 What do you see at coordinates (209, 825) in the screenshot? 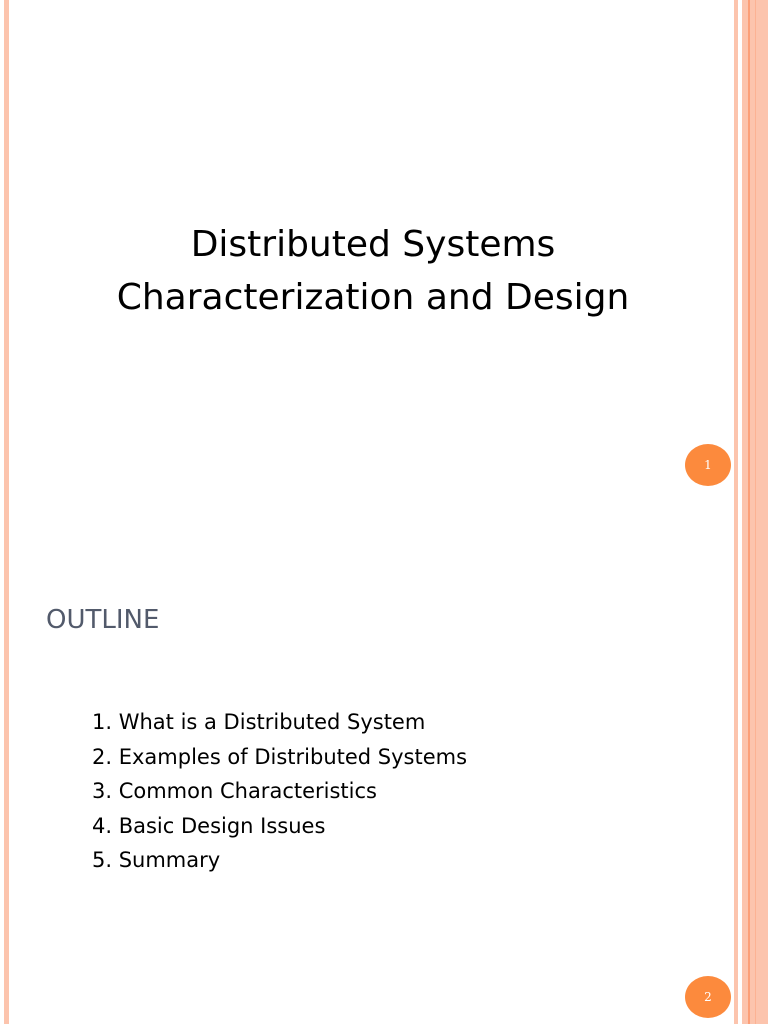
I see `list-item: 4. Basic Design Issues` at bounding box center [209, 825].